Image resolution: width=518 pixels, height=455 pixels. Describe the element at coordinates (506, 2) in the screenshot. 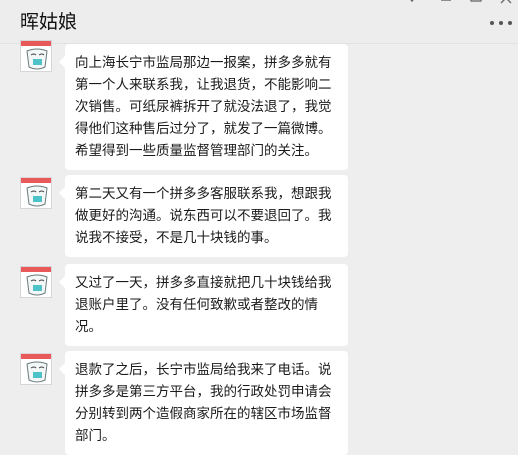

I see `close-icon` at that location.